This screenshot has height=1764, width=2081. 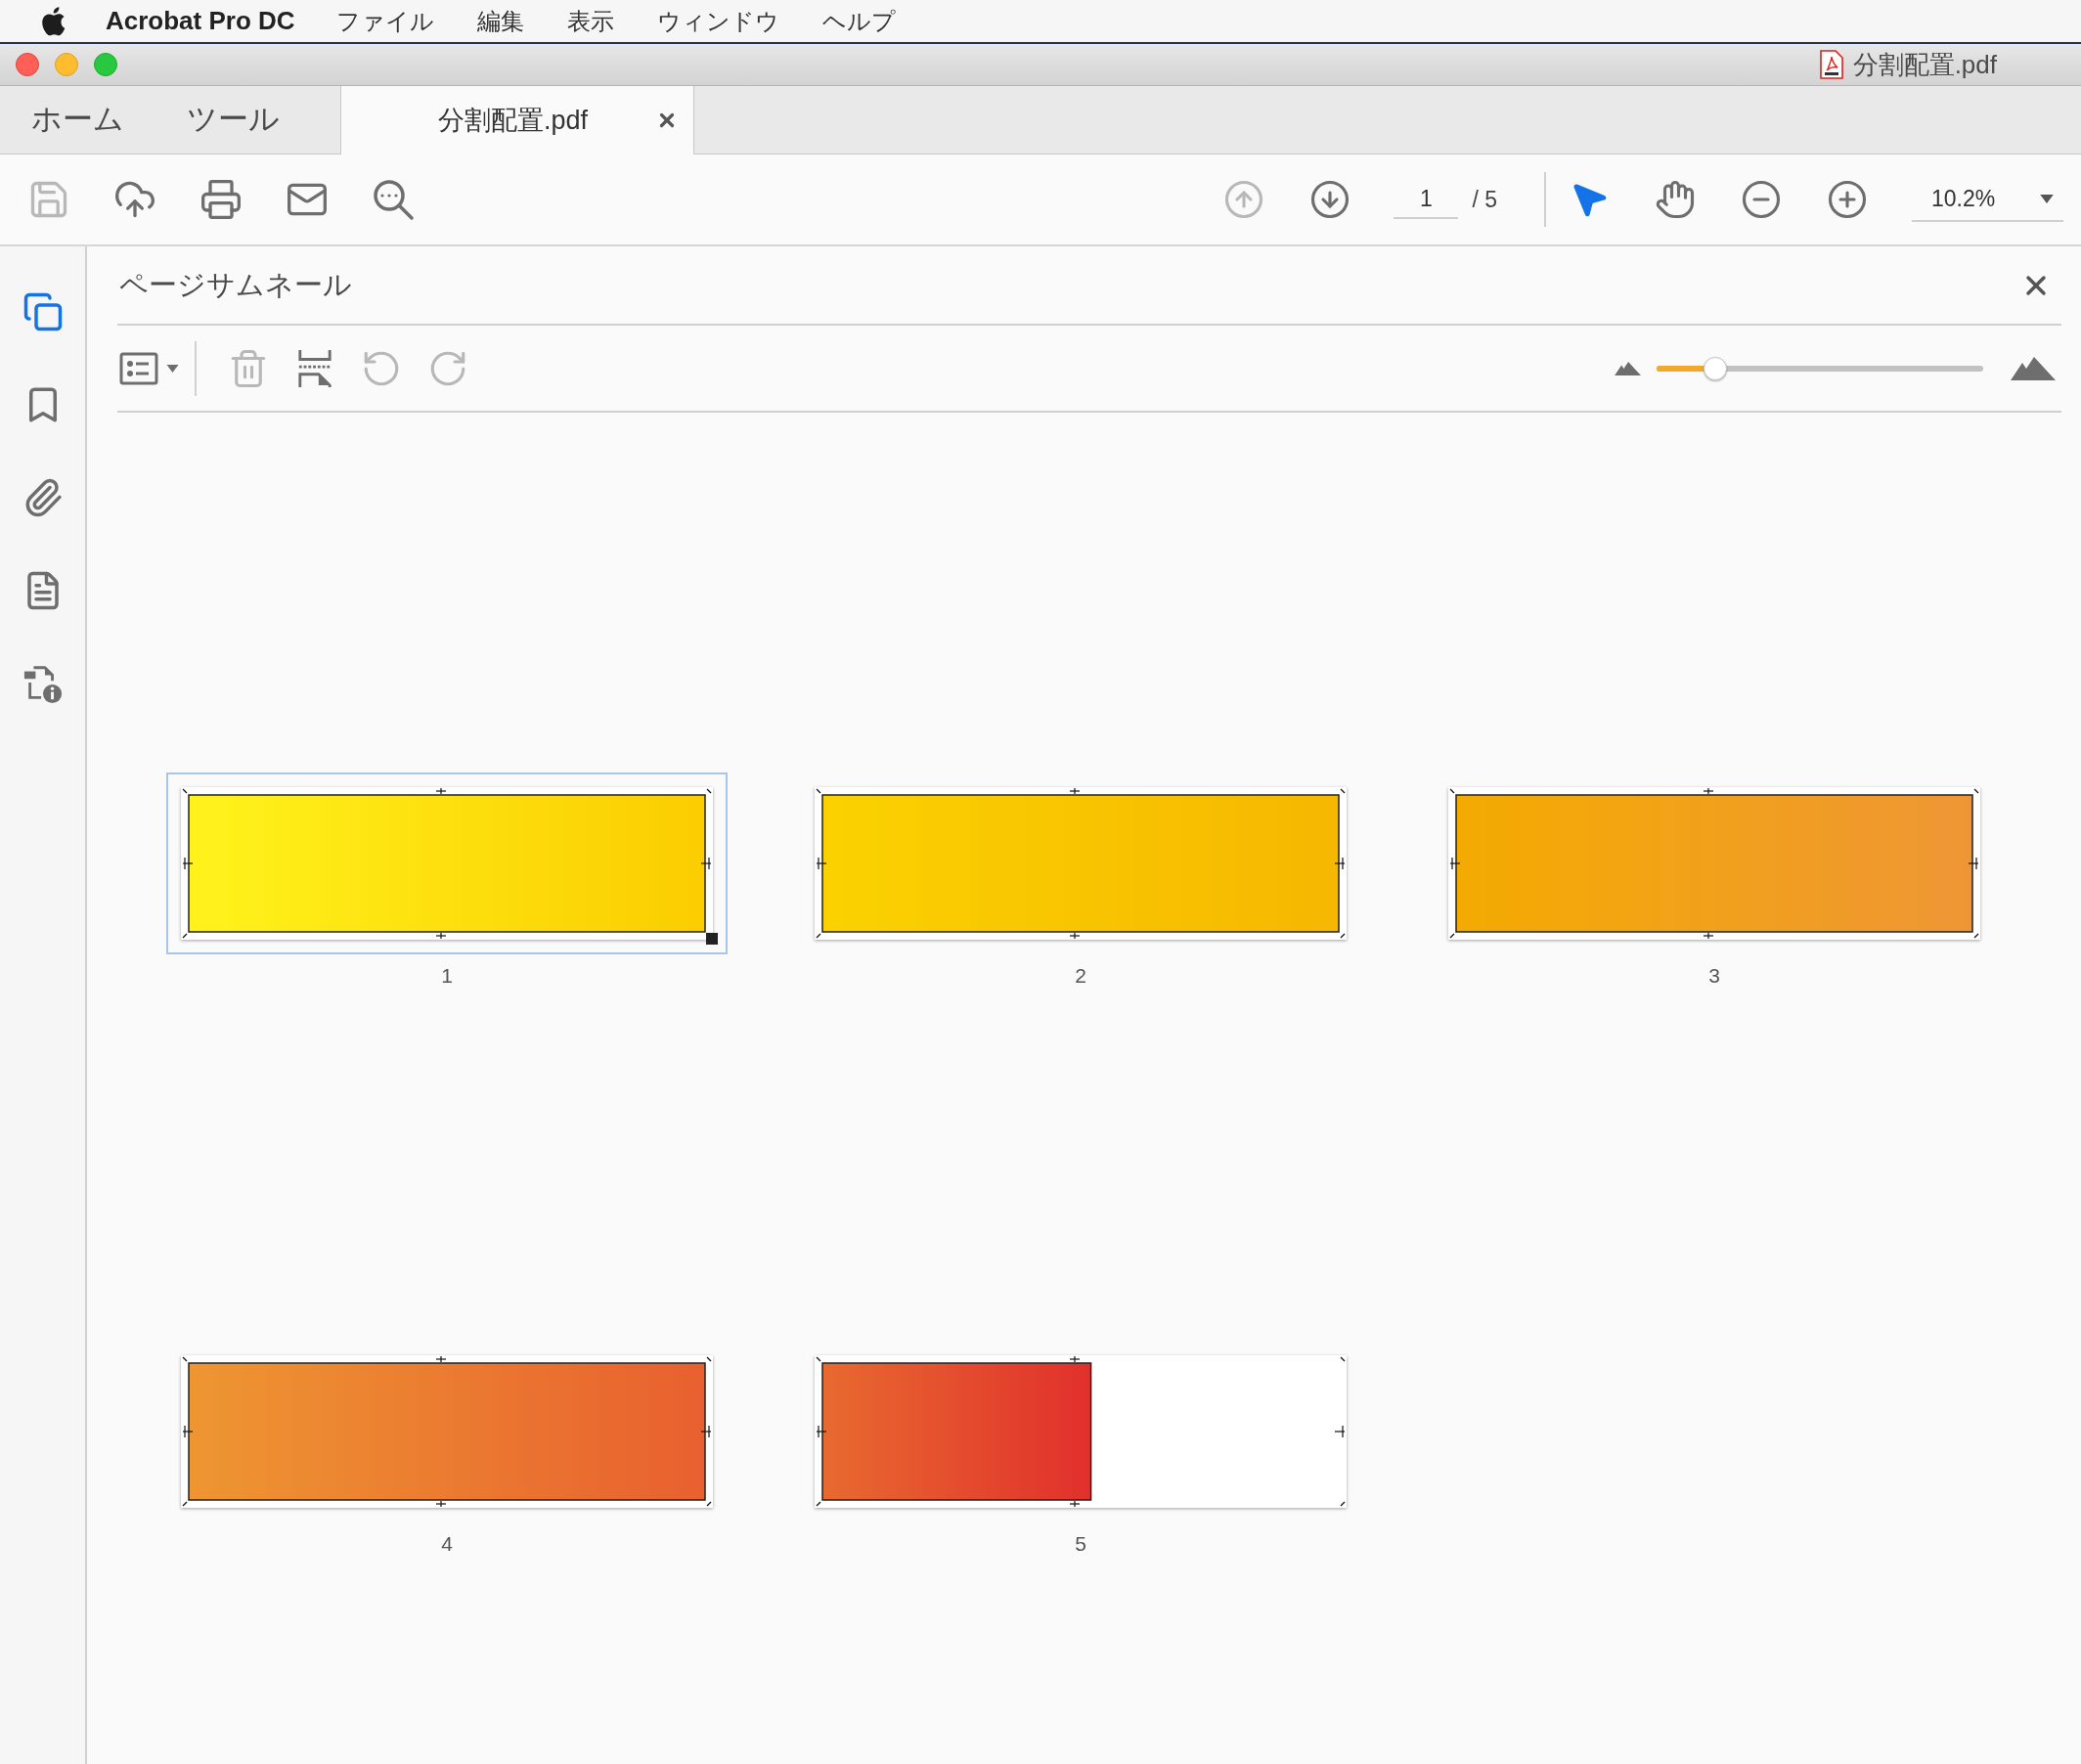 I want to click on zoom-dropdown: 10.2%, so click(x=1987, y=199).